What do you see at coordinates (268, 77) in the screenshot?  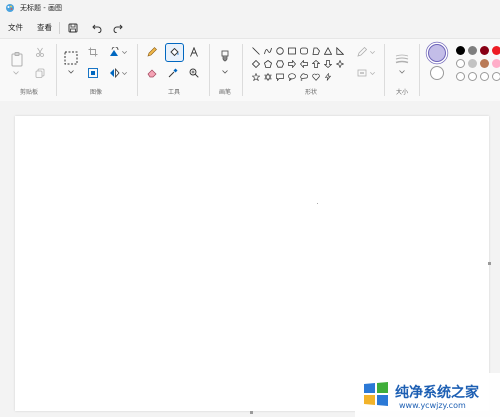 I see `six-point-star-shape-icon` at bounding box center [268, 77].